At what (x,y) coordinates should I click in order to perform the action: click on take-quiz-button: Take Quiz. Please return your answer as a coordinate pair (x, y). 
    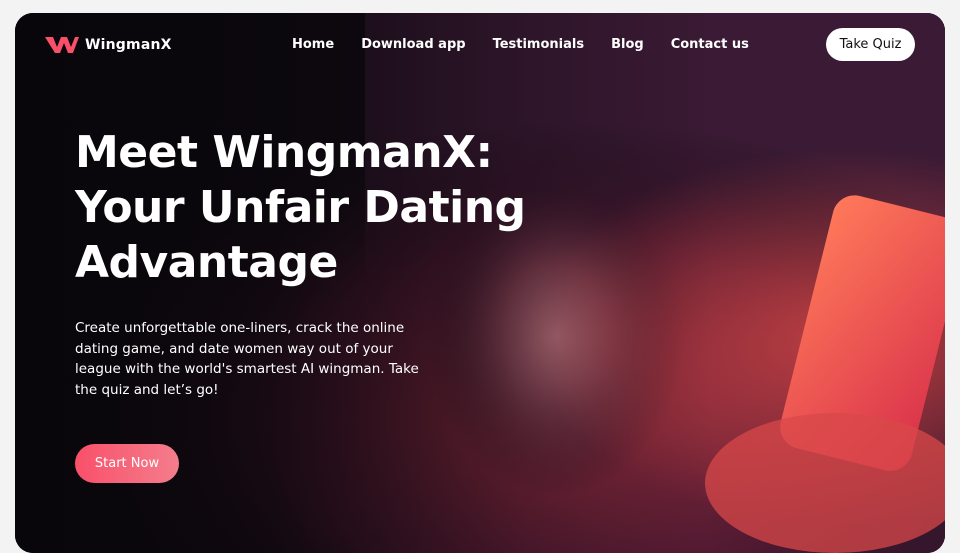
    Looking at the image, I should click on (870, 44).